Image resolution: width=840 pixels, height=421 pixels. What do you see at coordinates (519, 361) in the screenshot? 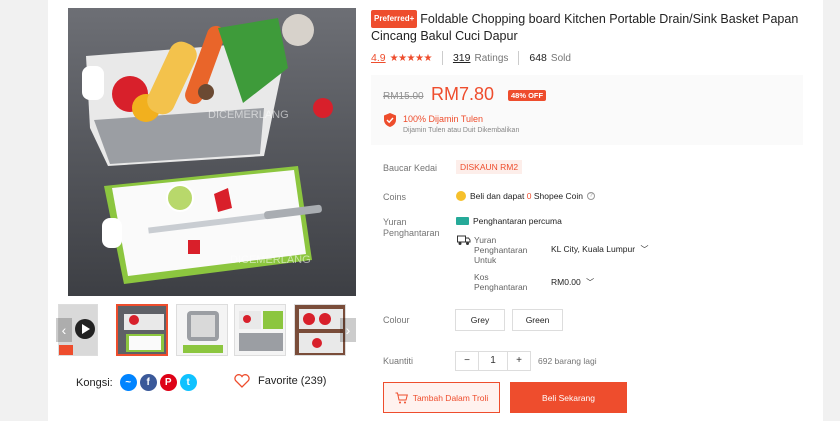
I see `quantity-increase-button: +` at bounding box center [519, 361].